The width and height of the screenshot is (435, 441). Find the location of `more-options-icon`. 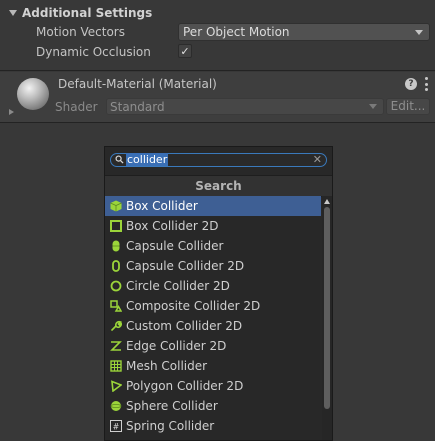

more-options-icon is located at coordinates (426, 84).